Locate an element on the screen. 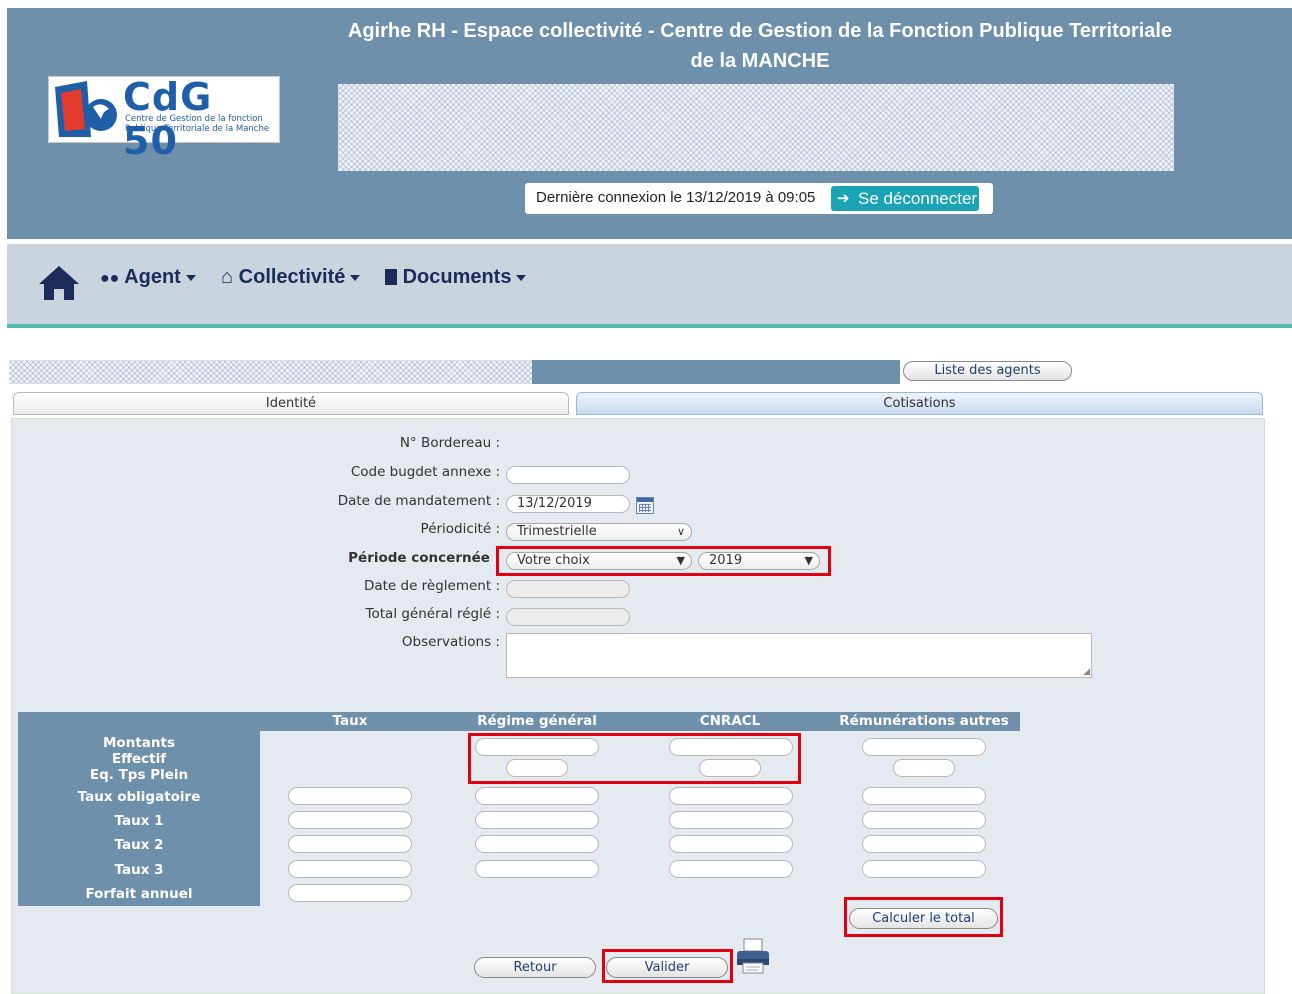 Image resolution: width=1292 pixels, height=994 pixels. institution-icon: ⌂ is located at coordinates (227, 277).